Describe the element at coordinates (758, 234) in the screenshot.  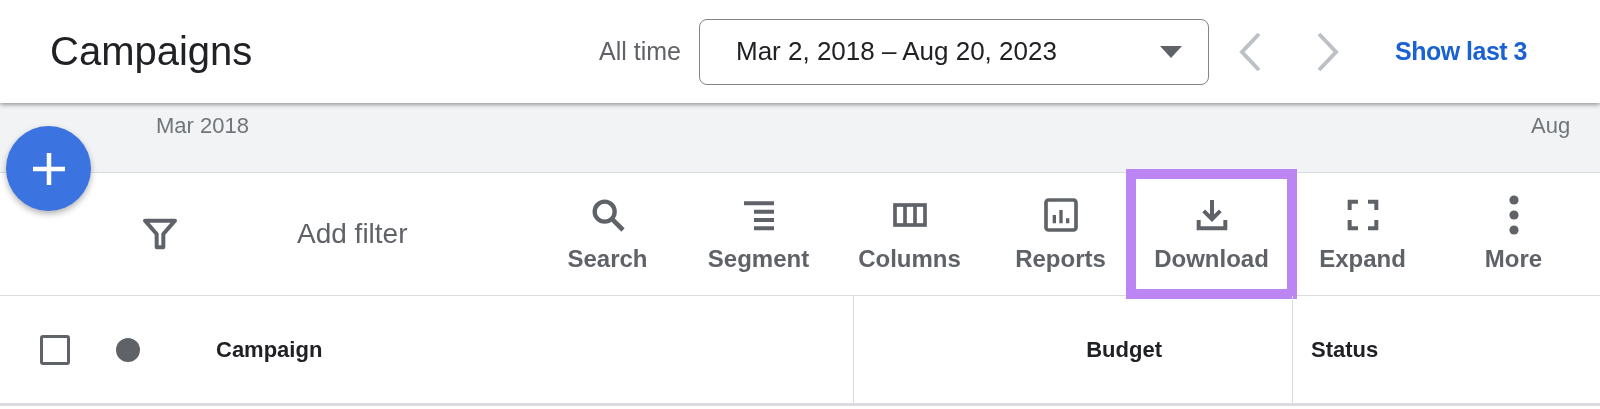
I see `toolbar-button: Segment` at that location.